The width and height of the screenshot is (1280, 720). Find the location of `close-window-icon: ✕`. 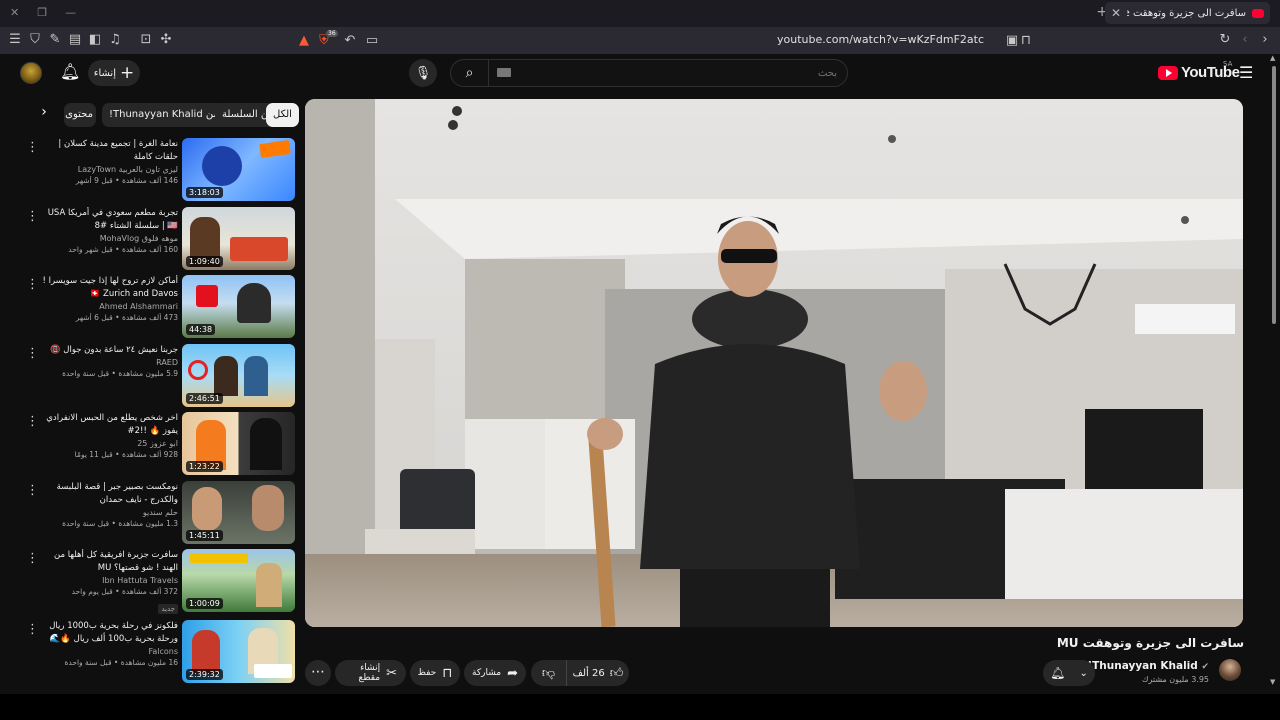

close-window-icon: ✕ is located at coordinates (14, 12).